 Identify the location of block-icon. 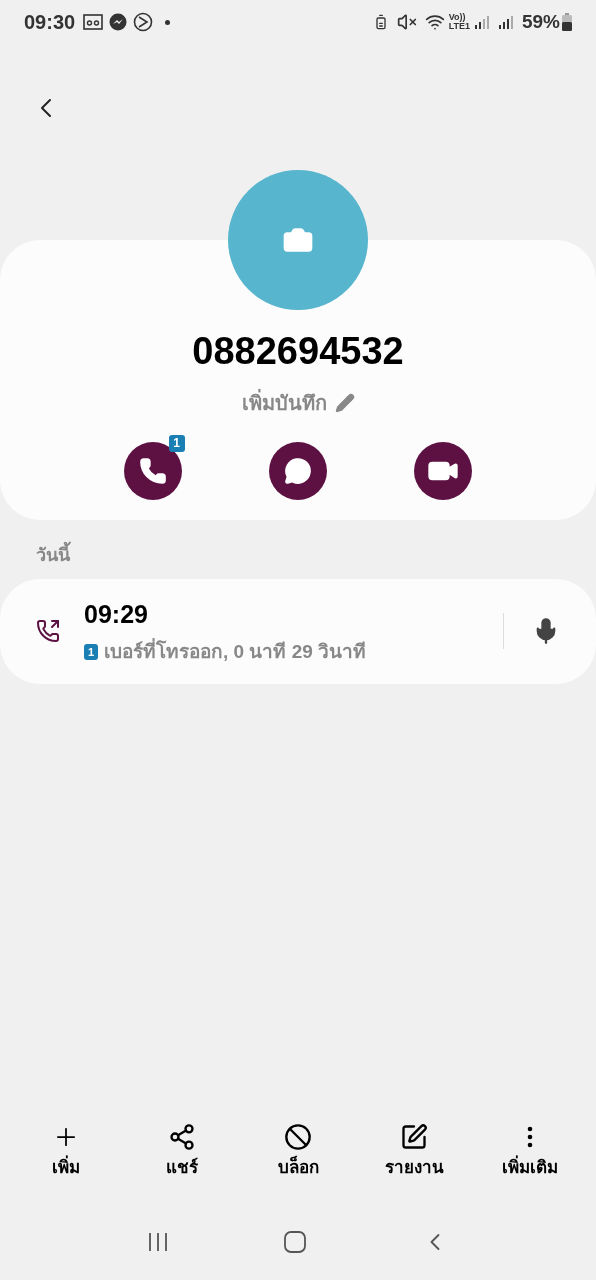
(298, 1136).